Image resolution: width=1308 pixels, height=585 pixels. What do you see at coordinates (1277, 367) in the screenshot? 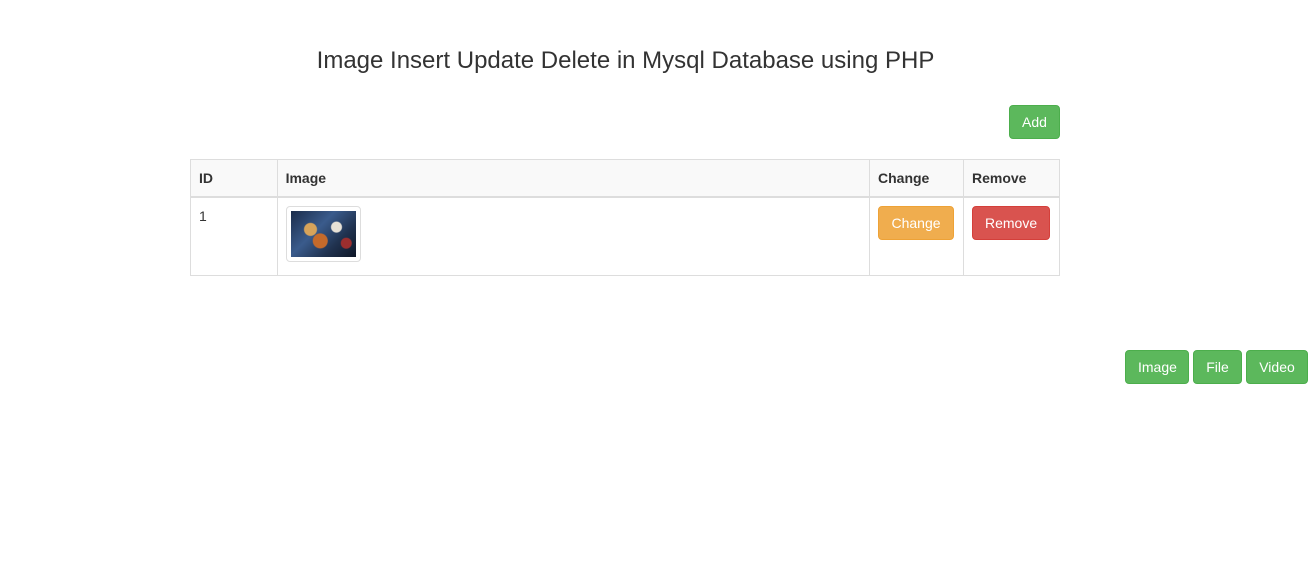
I see `nav-video-button: Video` at bounding box center [1277, 367].